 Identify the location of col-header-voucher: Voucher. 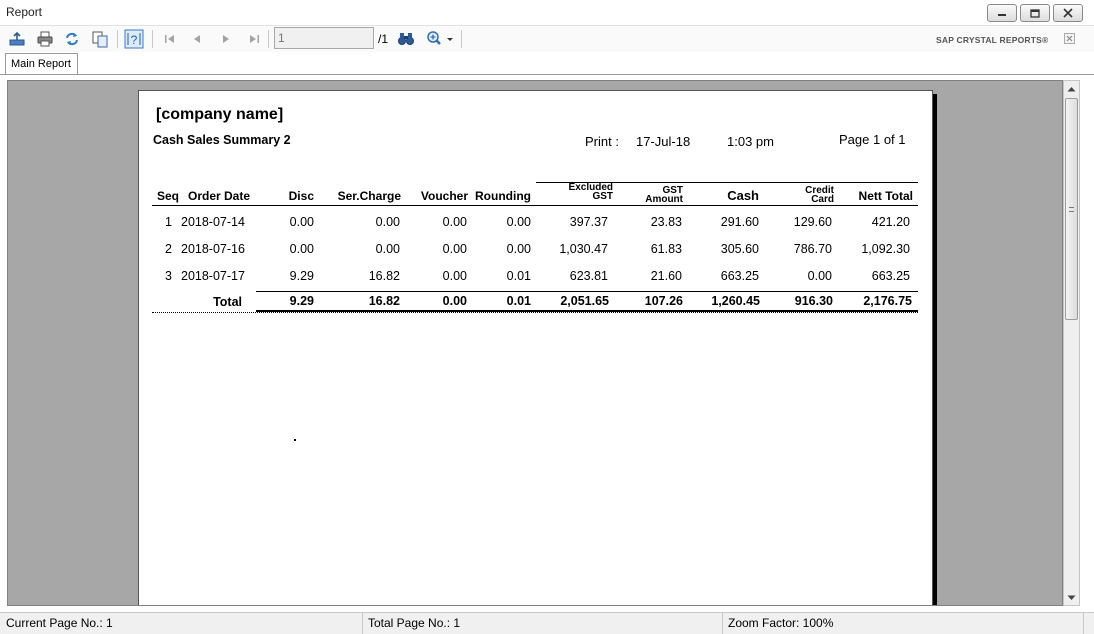
(444, 196).